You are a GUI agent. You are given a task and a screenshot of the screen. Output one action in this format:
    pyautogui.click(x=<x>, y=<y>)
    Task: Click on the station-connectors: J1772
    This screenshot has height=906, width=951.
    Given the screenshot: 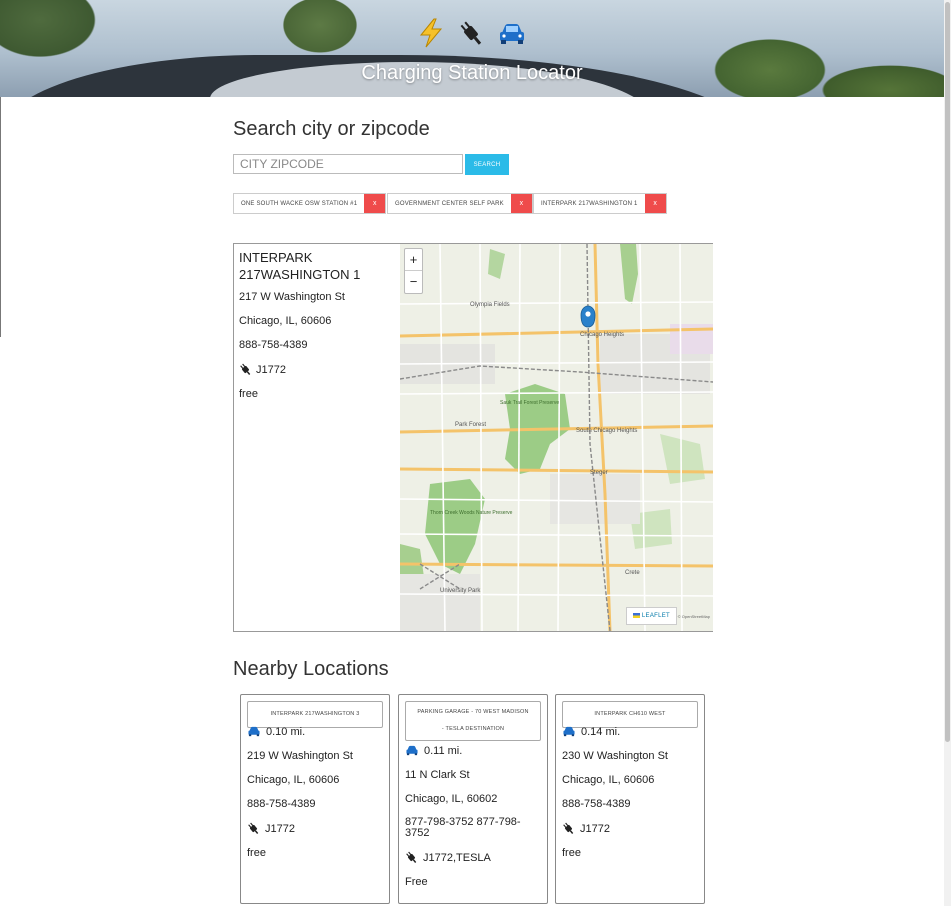 What is the action you would take?
    pyautogui.click(x=316, y=369)
    